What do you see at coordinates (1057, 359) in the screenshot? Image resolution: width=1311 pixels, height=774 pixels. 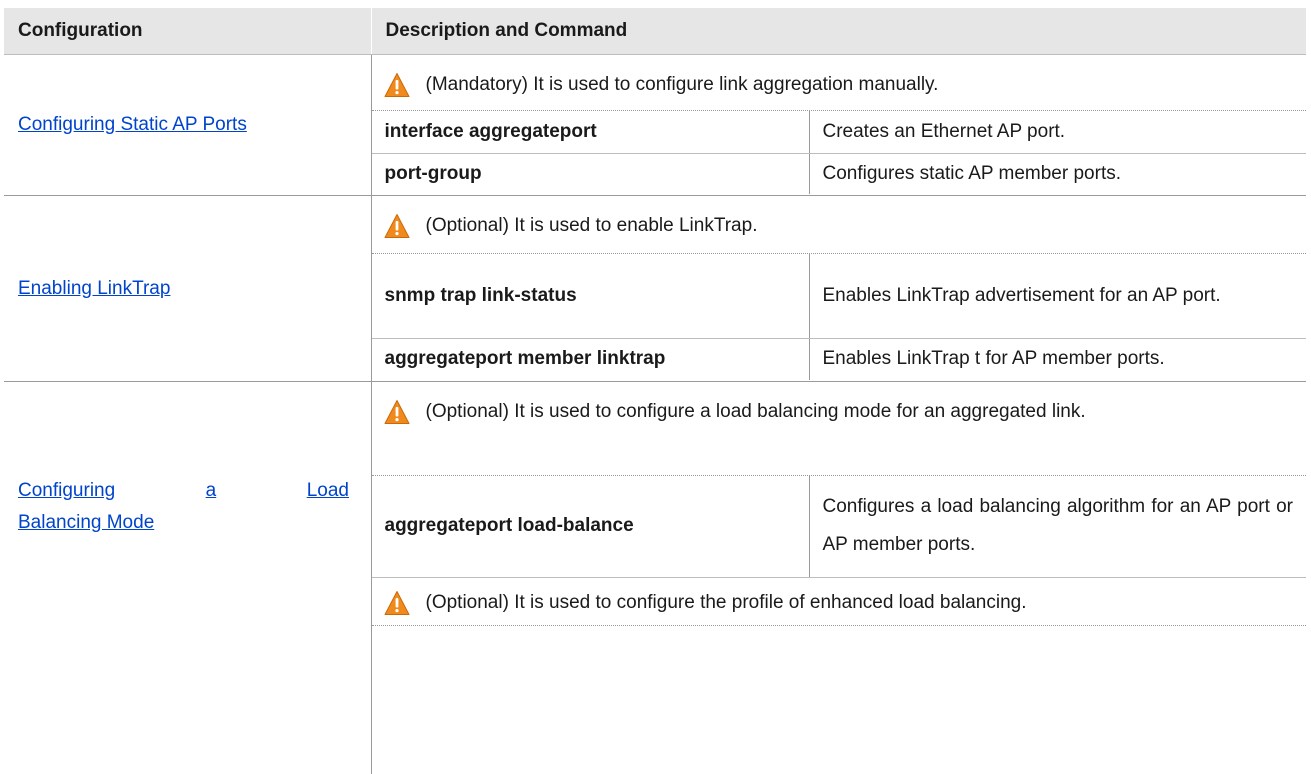 I see `command-description: Enables LinkTrap t for AP member ports.` at bounding box center [1057, 359].